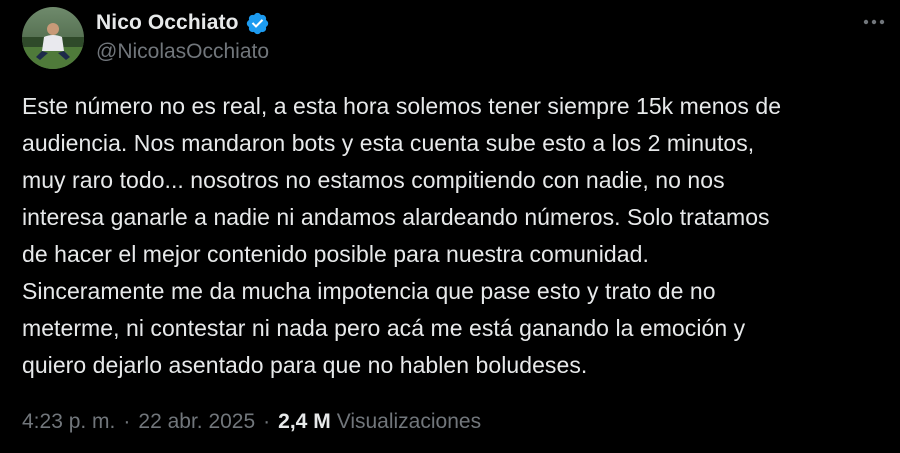 This screenshot has height=453, width=900. I want to click on more-horizontal-icon, so click(874, 22).